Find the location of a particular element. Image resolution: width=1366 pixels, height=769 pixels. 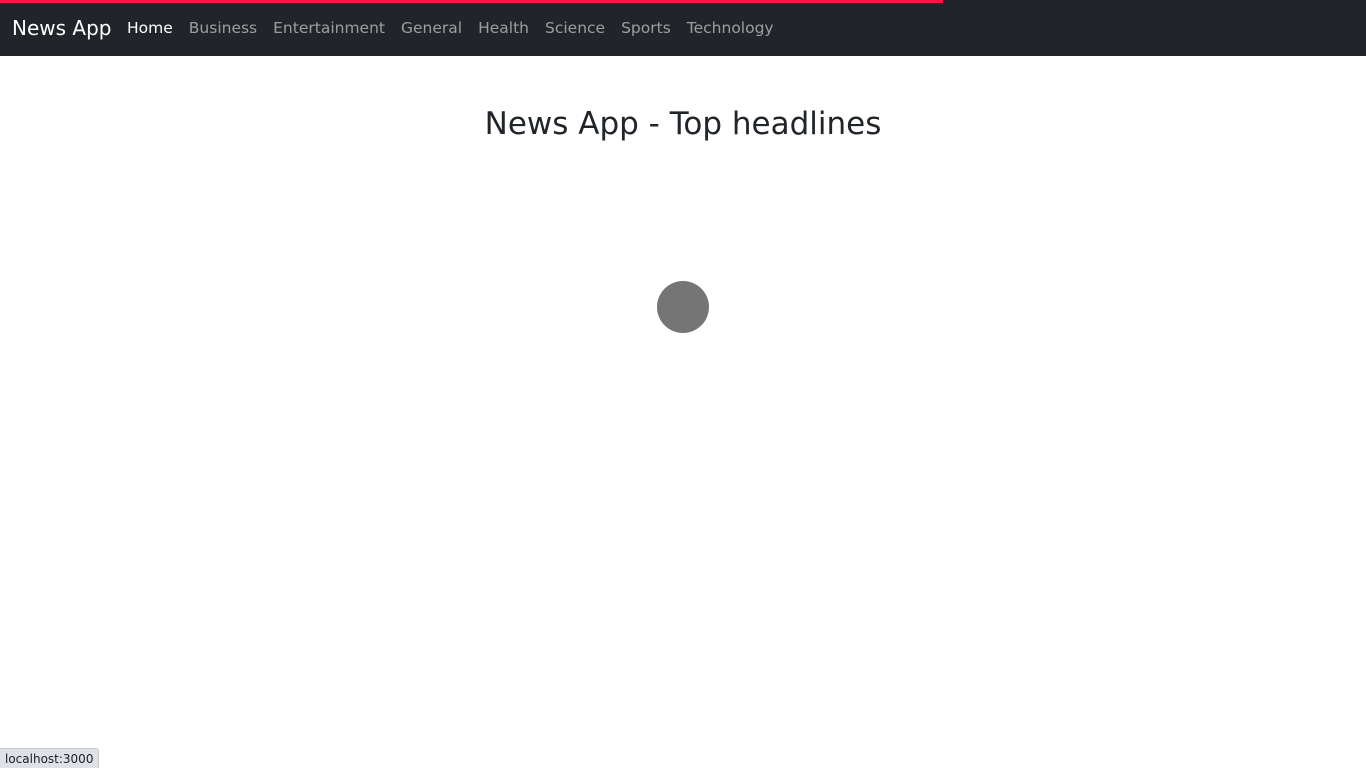

nav-link-science: Science is located at coordinates (575, 28).